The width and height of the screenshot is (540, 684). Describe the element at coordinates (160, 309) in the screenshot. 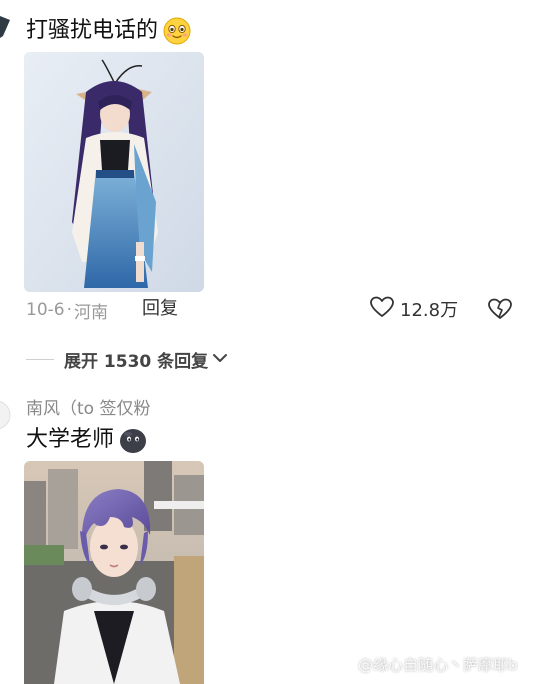

I see `reply-button: 回复` at that location.